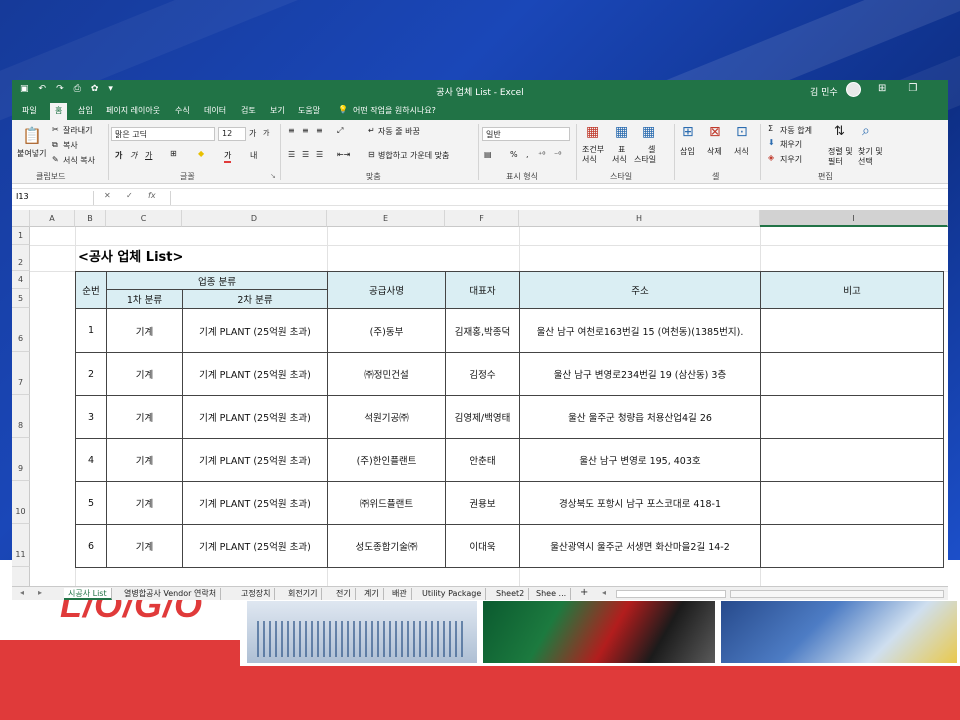 The width and height of the screenshot is (960, 720). I want to click on align-center-icon: ☰, so click(305, 154).